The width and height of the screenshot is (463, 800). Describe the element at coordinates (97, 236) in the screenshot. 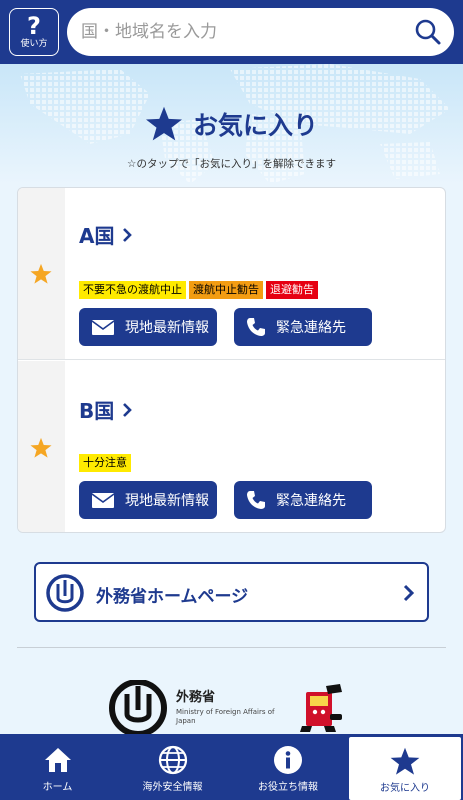

I see `country-name: A国` at that location.